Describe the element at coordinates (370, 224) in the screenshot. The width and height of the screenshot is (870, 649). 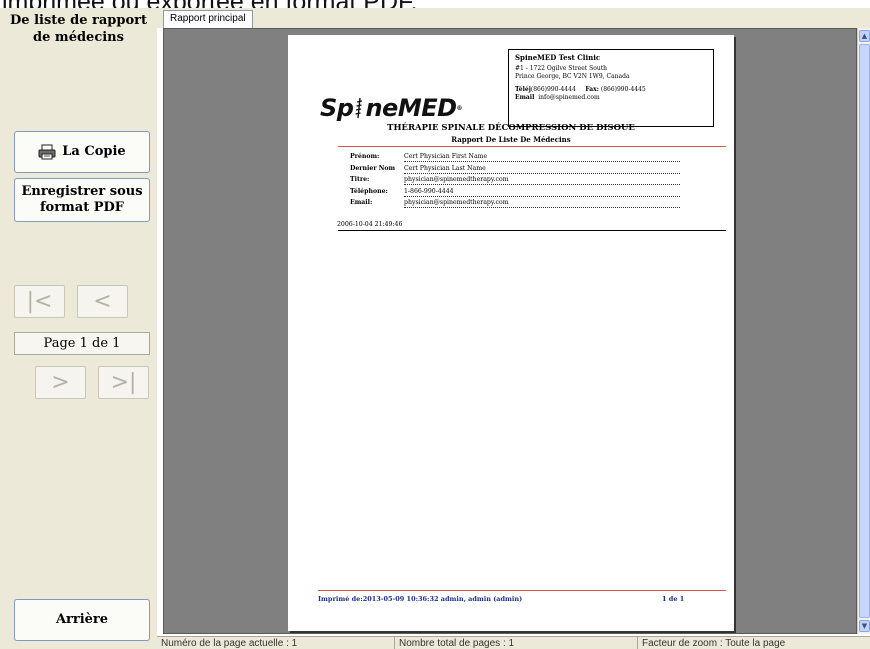
I see `record-timestamp: 2006-10-04 21:49:46` at that location.